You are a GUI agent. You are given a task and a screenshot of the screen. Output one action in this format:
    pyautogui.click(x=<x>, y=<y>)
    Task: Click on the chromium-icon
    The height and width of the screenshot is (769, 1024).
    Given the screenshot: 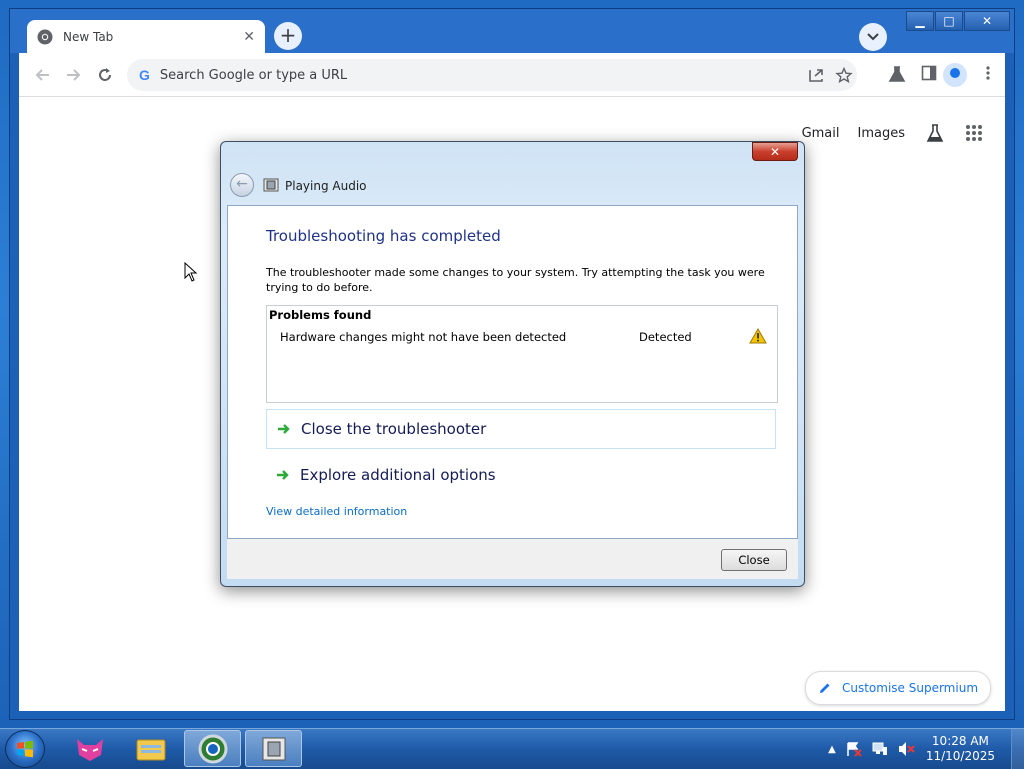 What is the action you would take?
    pyautogui.click(x=45, y=37)
    